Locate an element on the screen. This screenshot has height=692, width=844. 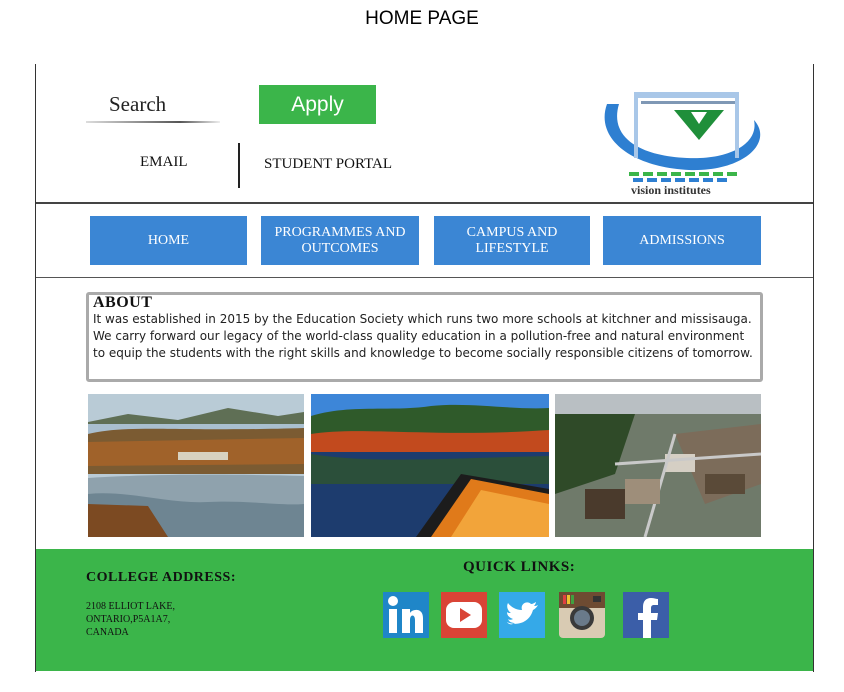
quick-links-title: QUICK LINKS: is located at coordinates (519, 567).